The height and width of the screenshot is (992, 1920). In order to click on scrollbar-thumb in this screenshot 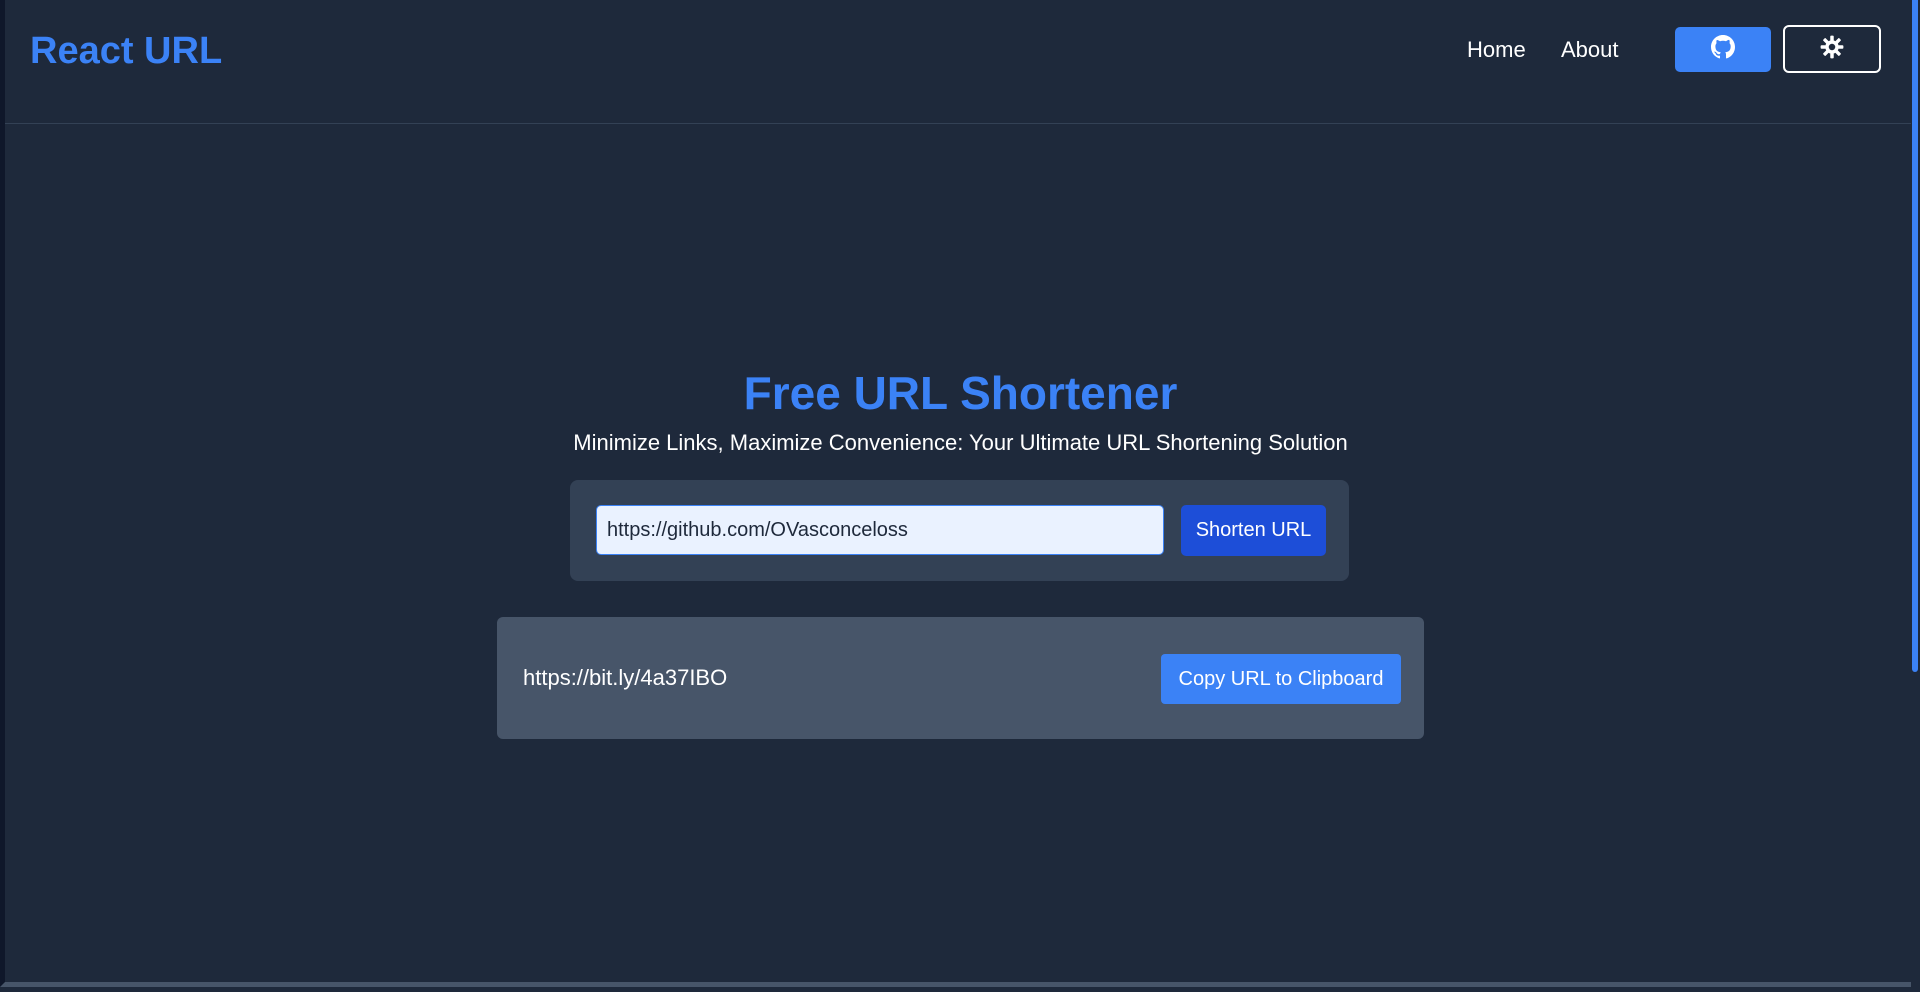, I will do `click(1915, 336)`.